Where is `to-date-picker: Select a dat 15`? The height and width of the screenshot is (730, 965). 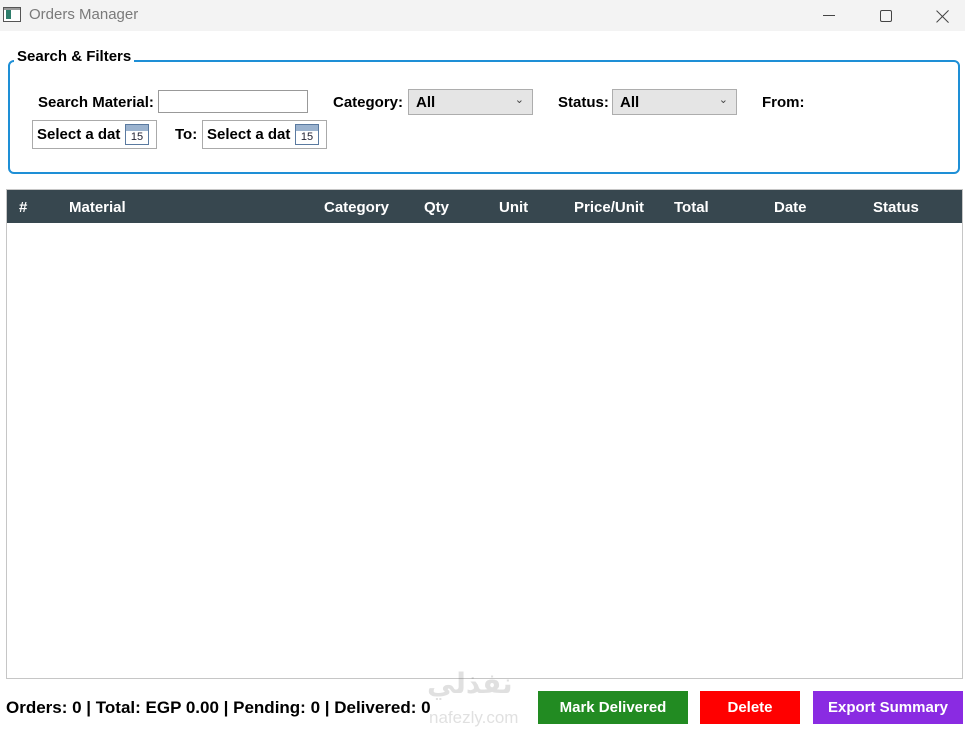 to-date-picker: Select a dat 15 is located at coordinates (264, 134).